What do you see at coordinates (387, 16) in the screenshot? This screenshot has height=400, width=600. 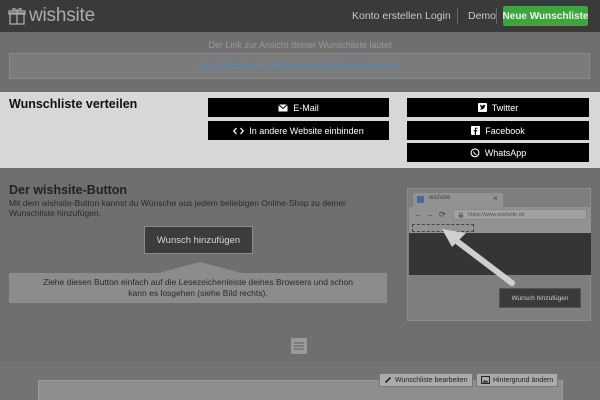 I see `create-account-link: Konto erstellen` at bounding box center [387, 16].